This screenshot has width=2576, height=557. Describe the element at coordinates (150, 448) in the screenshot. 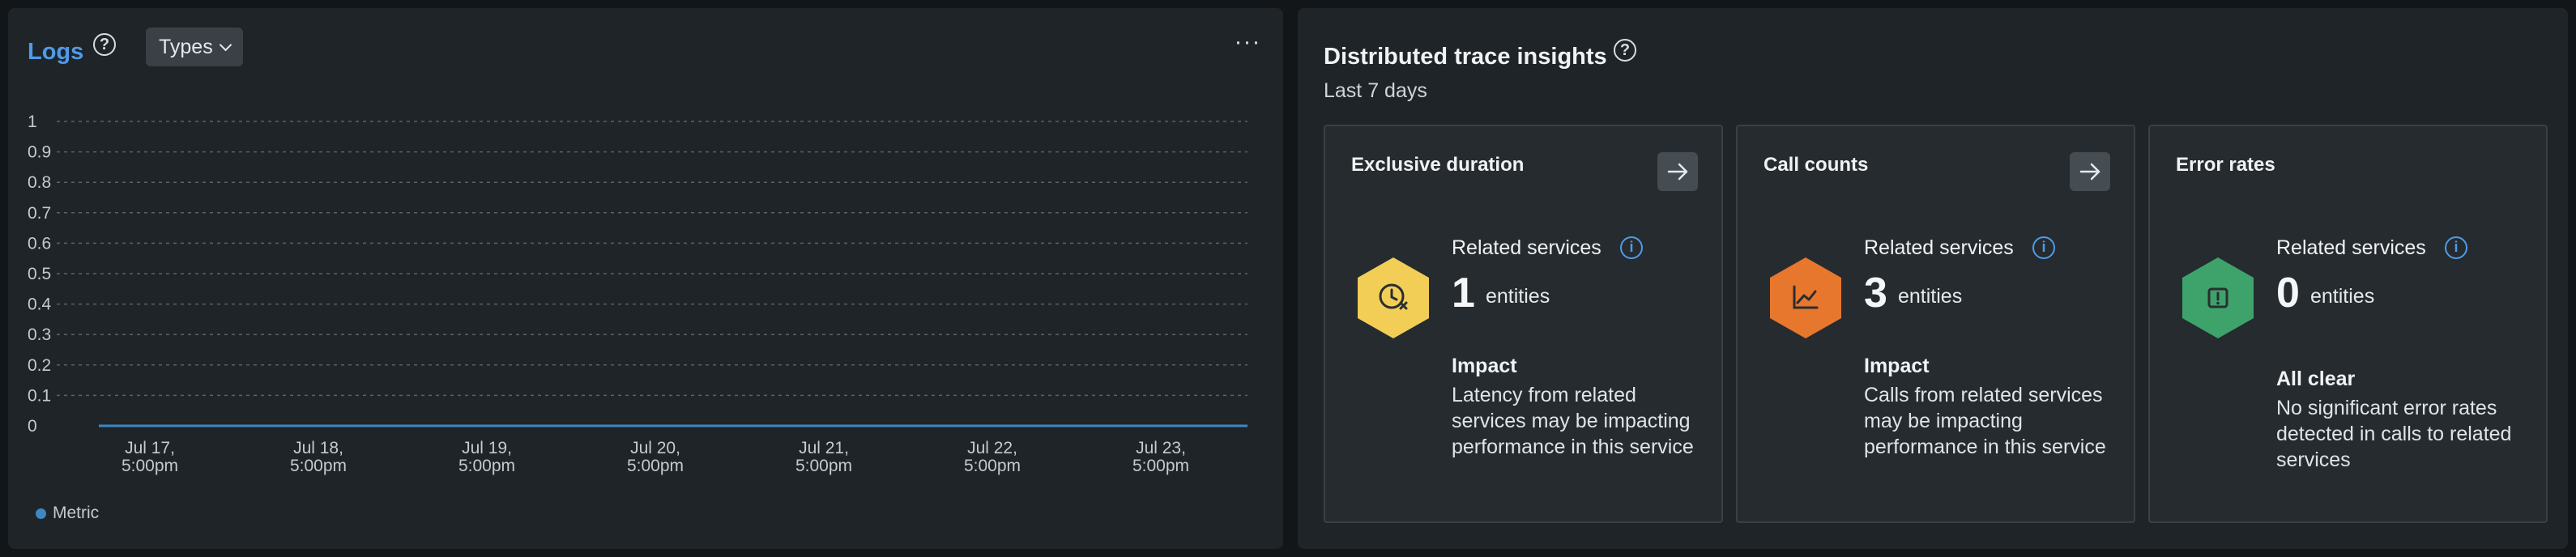

I see `x-tick-label: Jul 17,` at that location.